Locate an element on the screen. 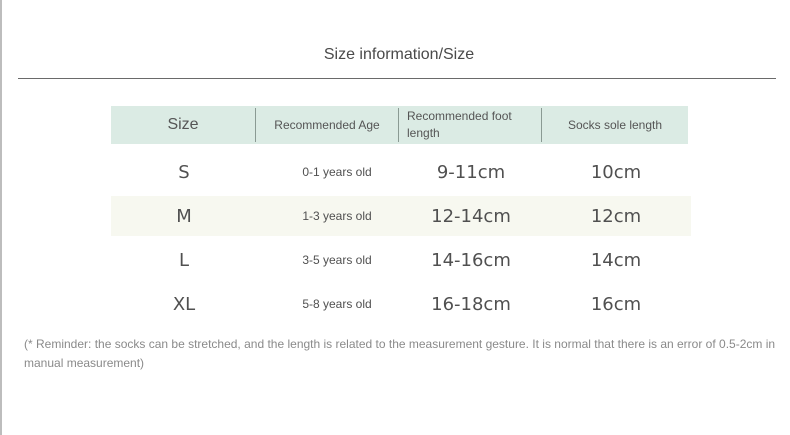  sole-length-cell: 12cm is located at coordinates (616, 216).